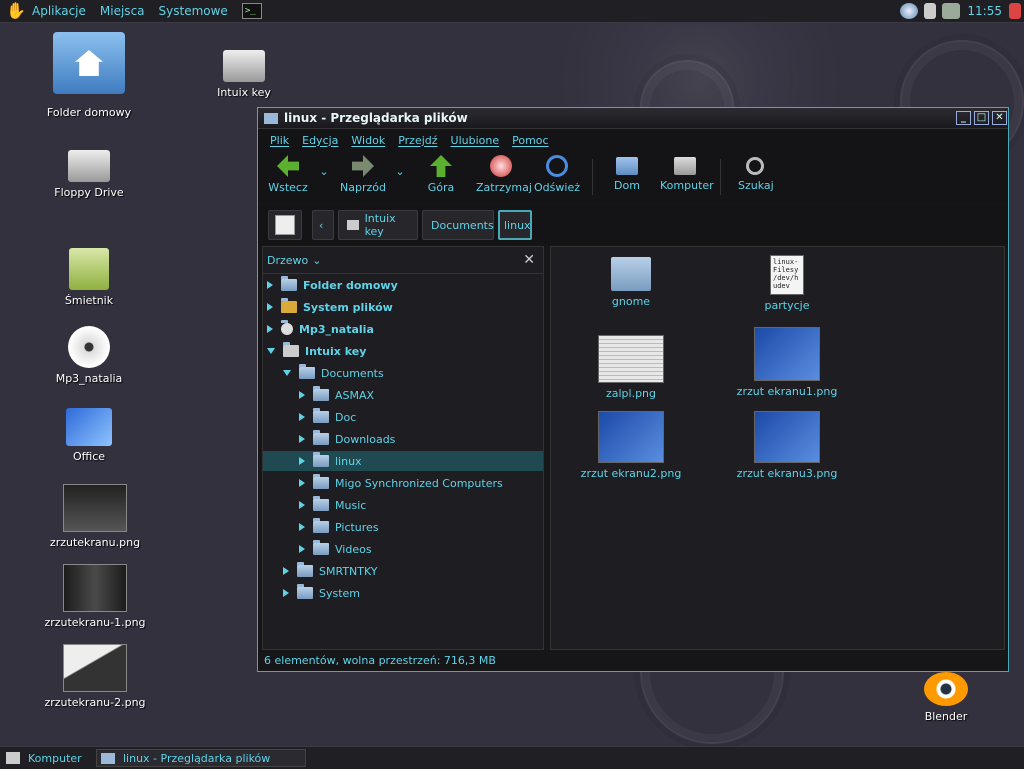  I want to click on computer-icon, so click(13, 758).